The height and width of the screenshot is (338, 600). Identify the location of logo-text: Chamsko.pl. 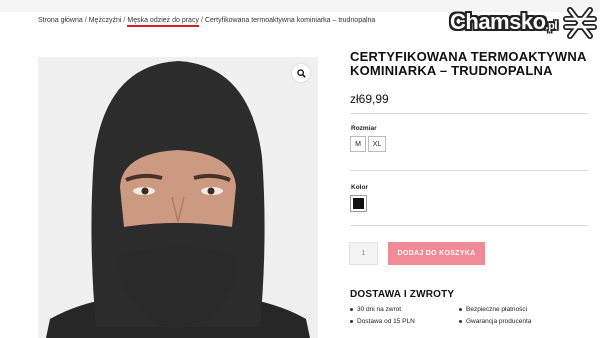
(503, 21).